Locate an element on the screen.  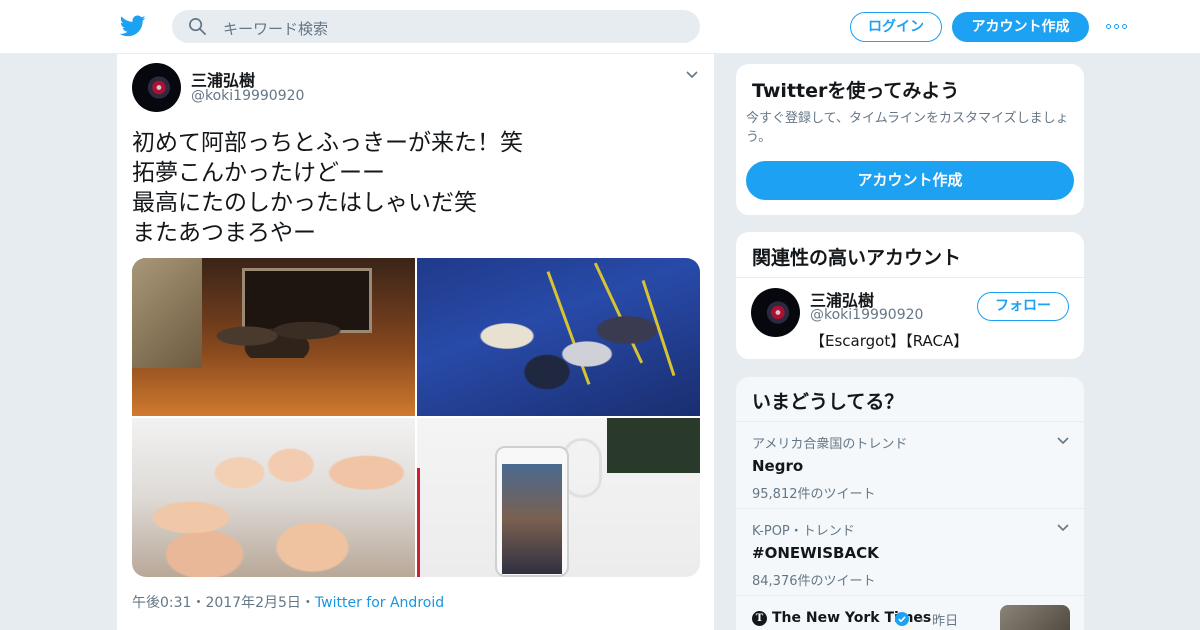
verified-badge-icon is located at coordinates (902, 619).